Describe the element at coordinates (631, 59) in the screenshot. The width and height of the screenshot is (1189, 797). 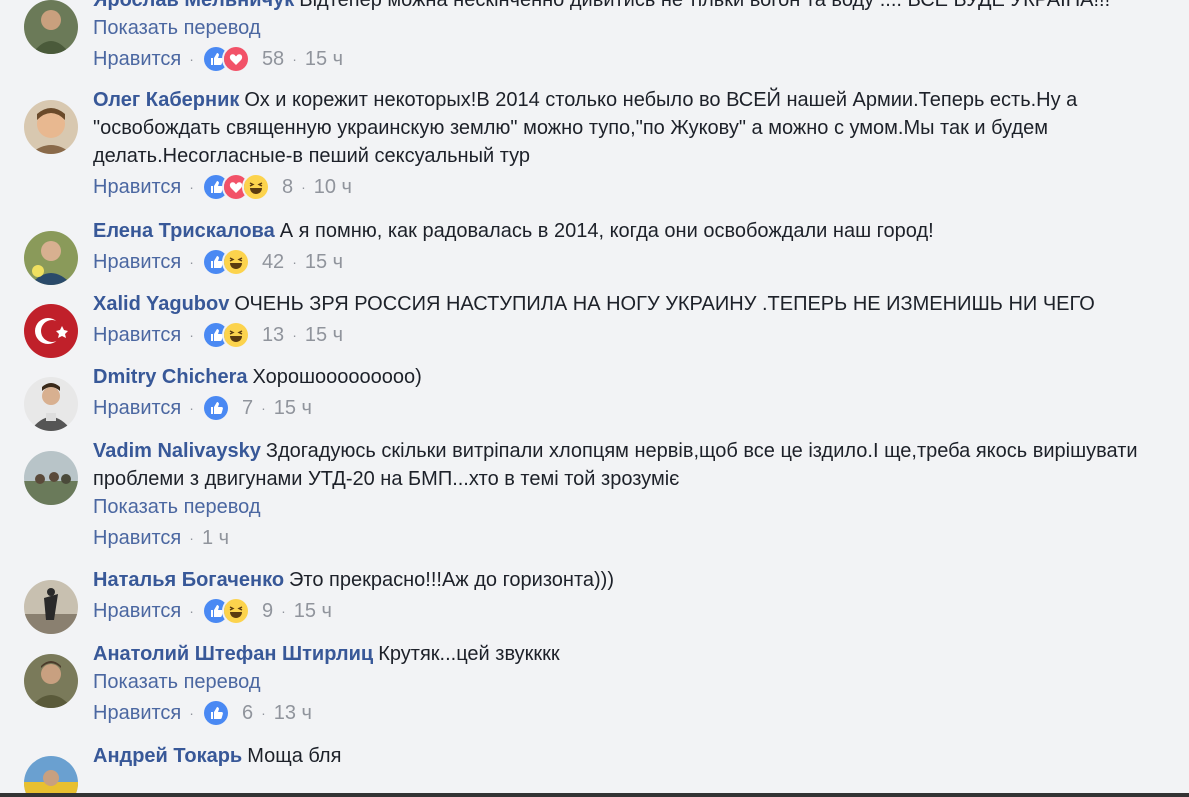
I see `comment-actions: Нравится · 58 · 15 ч` at that location.